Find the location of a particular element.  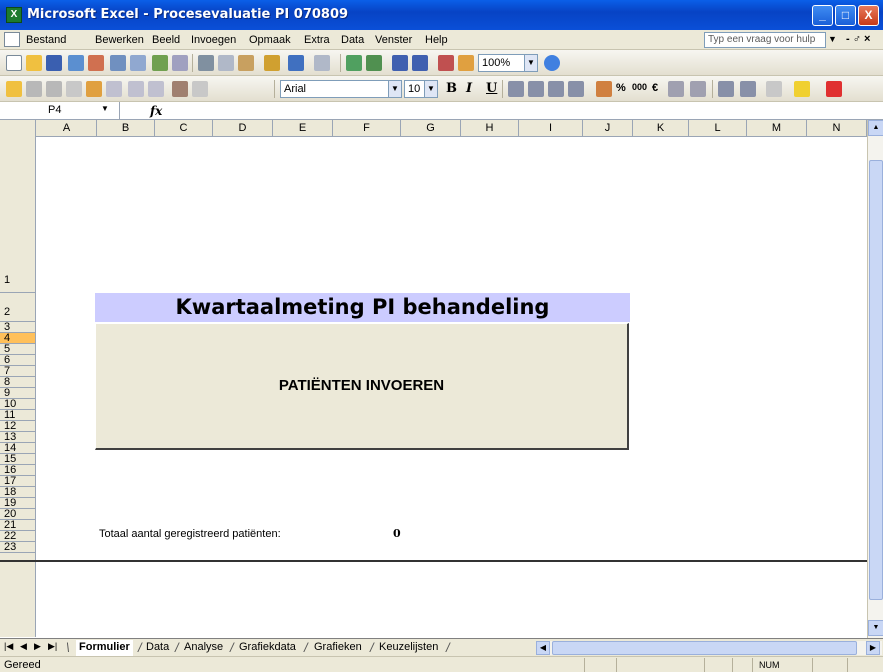

row-header-1: 1 is located at coordinates (17, 215).